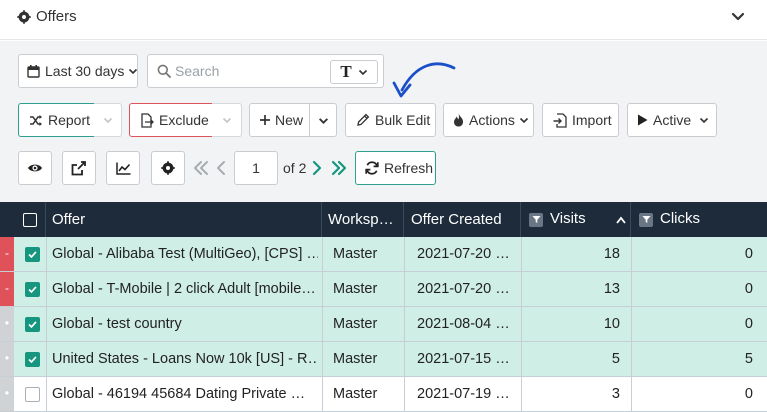  Describe the element at coordinates (256, 168) in the screenshot. I see `page-number-input` at that location.